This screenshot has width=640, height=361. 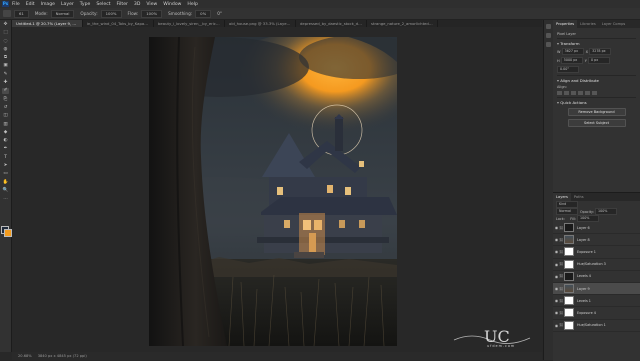 What do you see at coordinates (219, 13) in the screenshot?
I see `angle-field: 0°` at bounding box center [219, 13].